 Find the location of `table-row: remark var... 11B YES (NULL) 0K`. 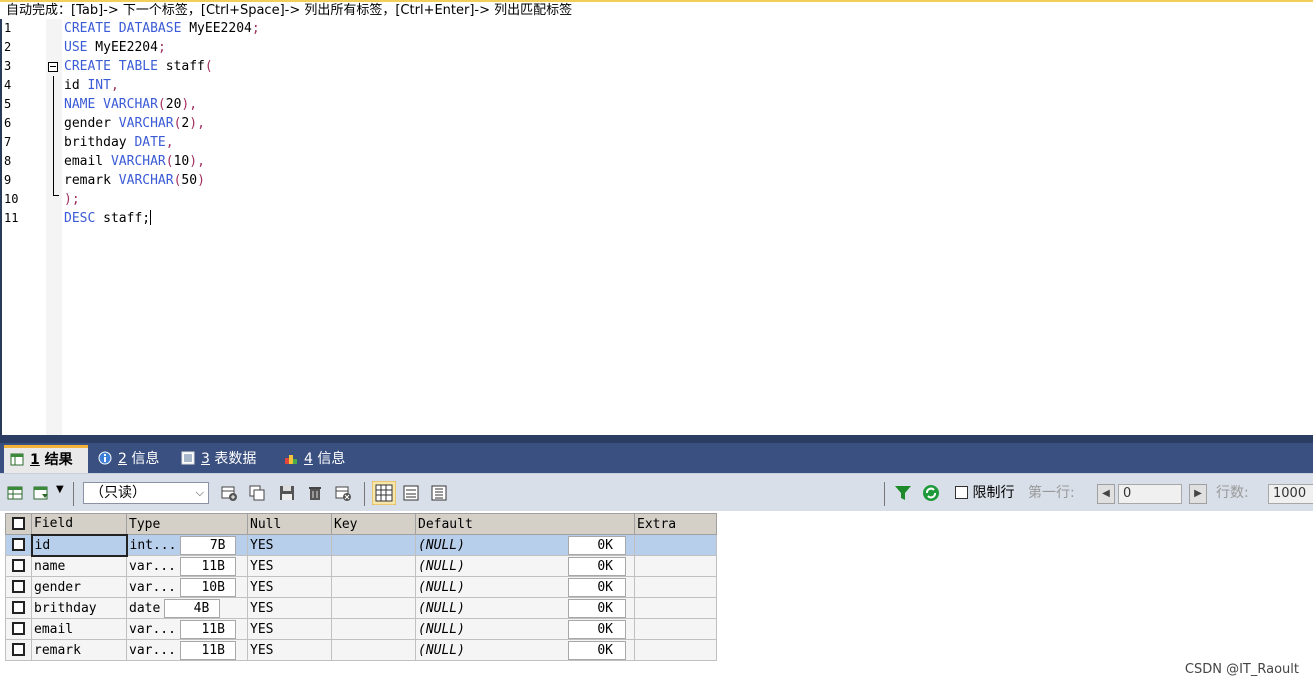

table-row: remark var... 11B YES (NULL) 0K is located at coordinates (361, 650).